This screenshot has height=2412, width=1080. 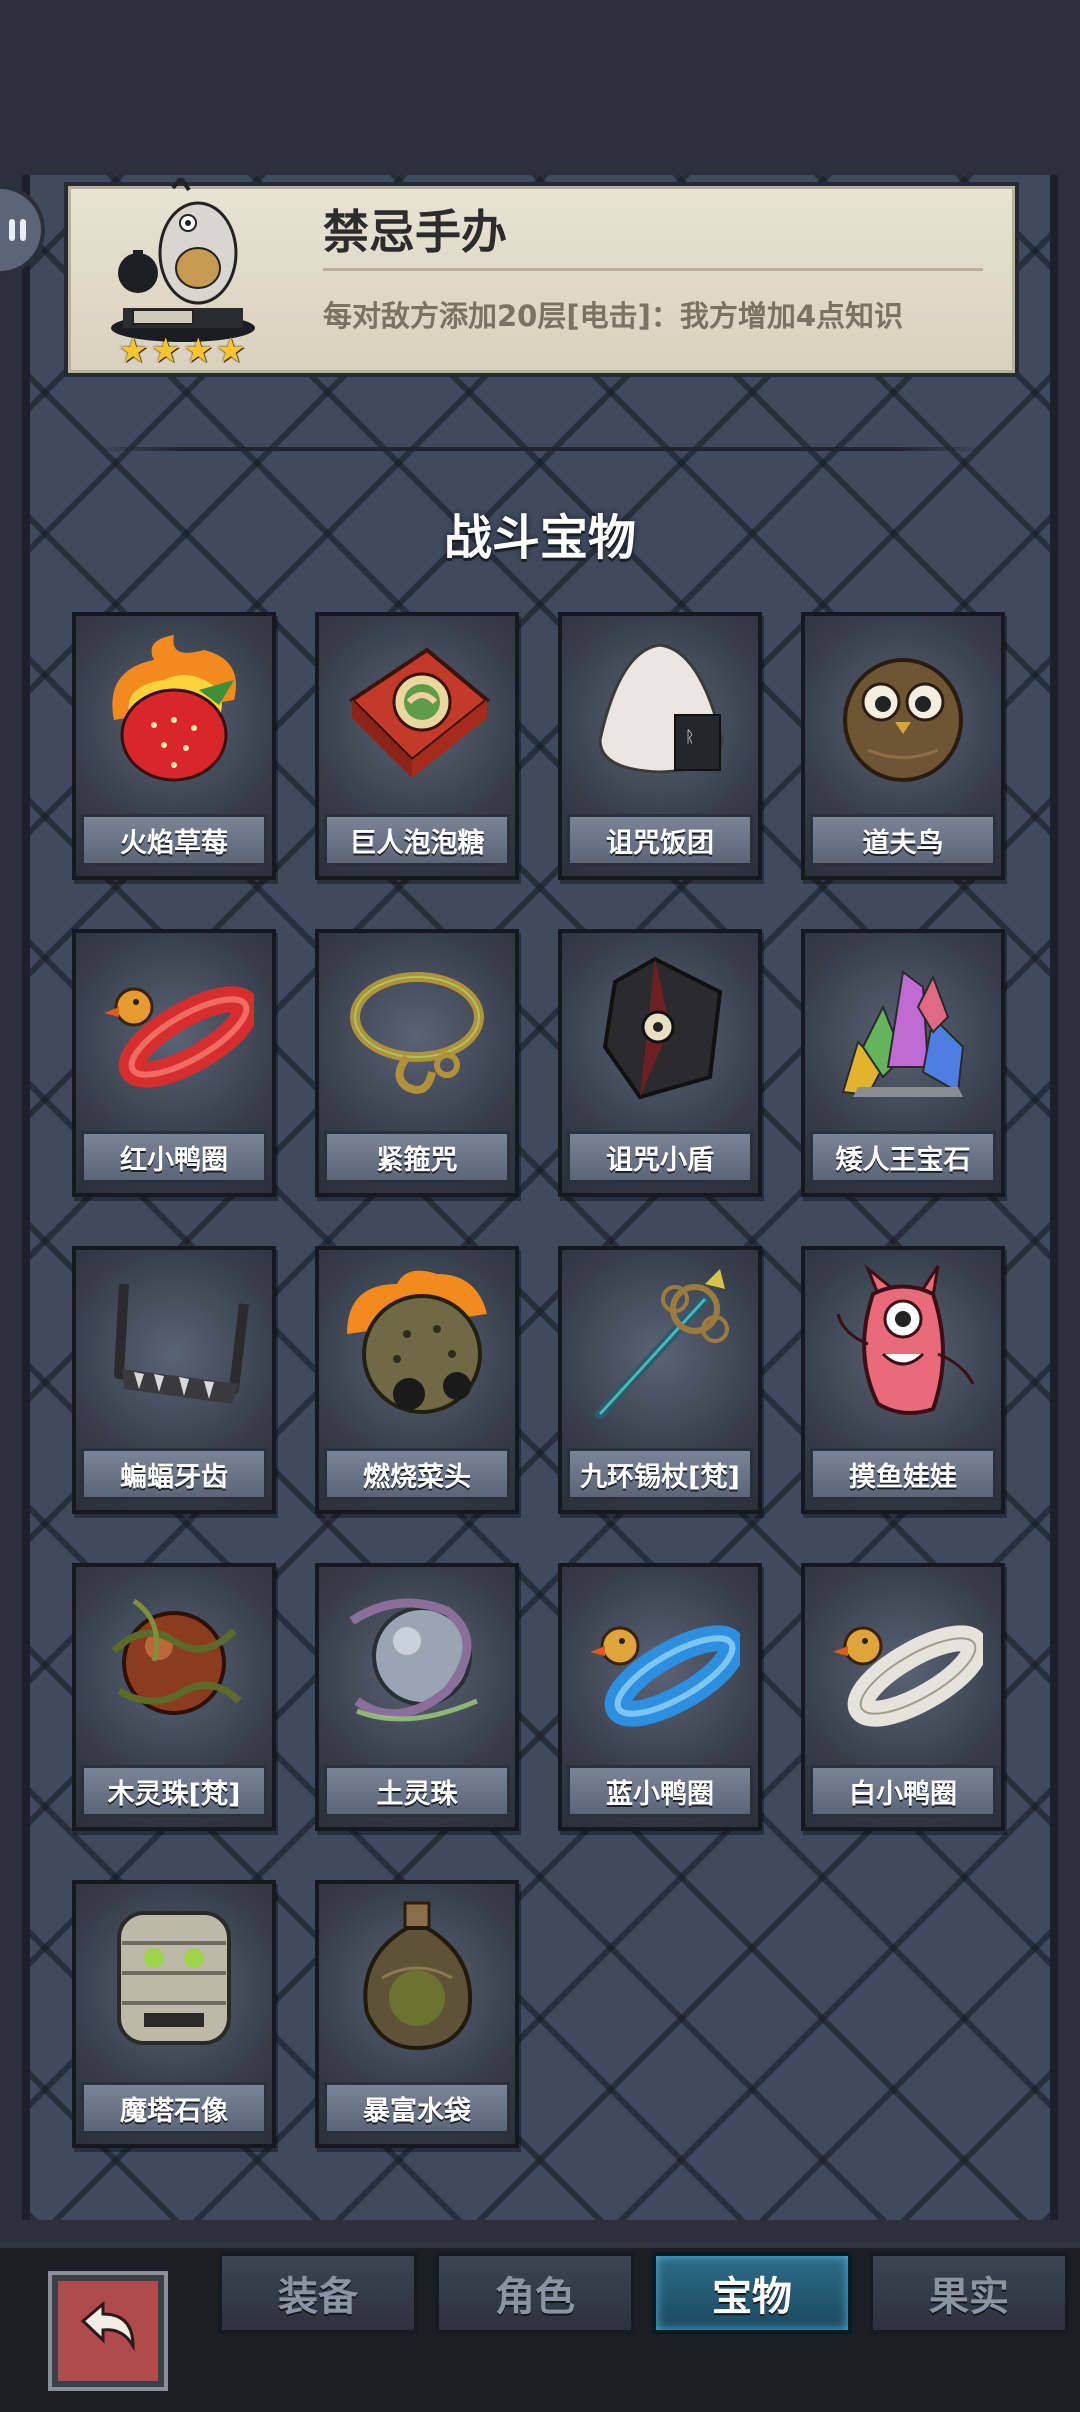 What do you see at coordinates (417, 2108) in the screenshot?
I see `item-label: 暴富水袋` at bounding box center [417, 2108].